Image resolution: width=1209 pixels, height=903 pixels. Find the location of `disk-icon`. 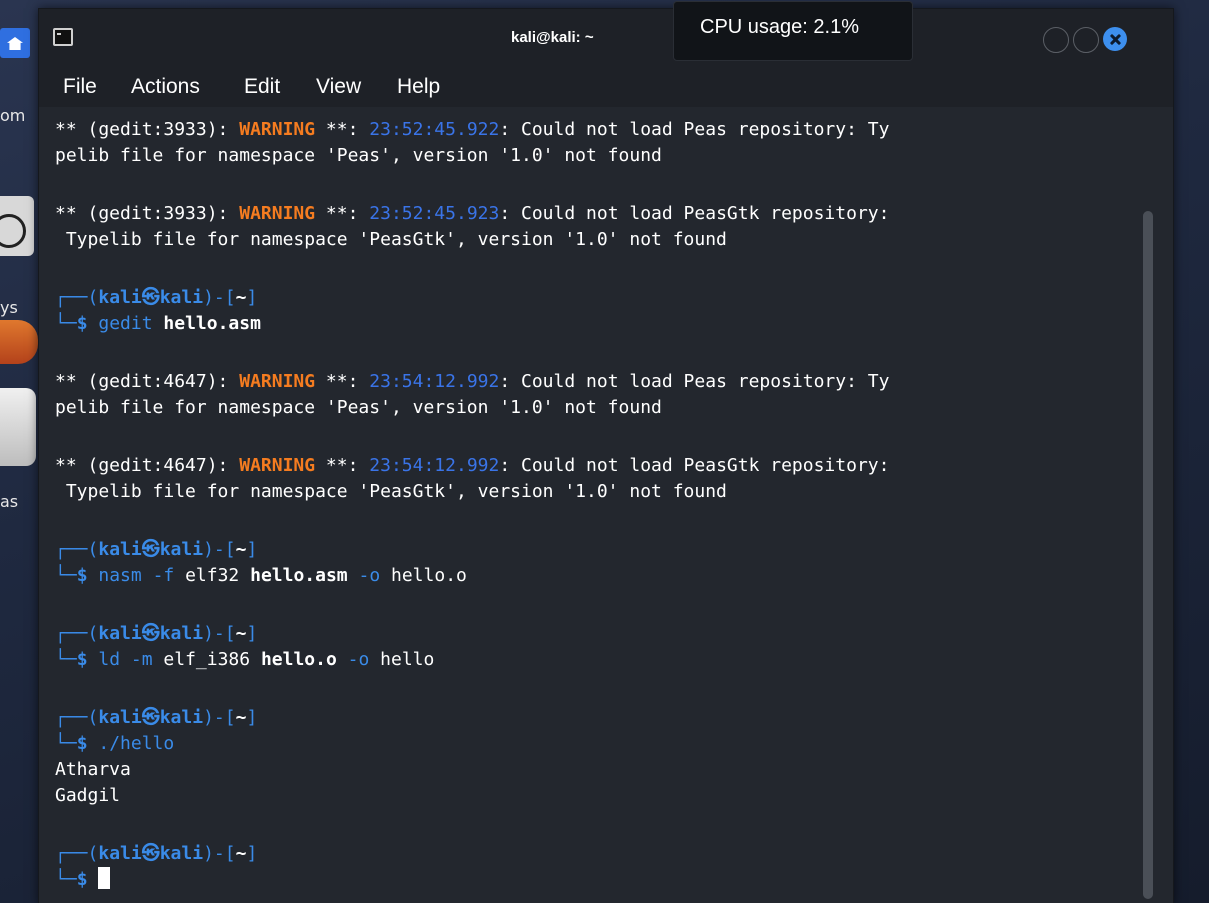

disk-icon is located at coordinates (18, 427).